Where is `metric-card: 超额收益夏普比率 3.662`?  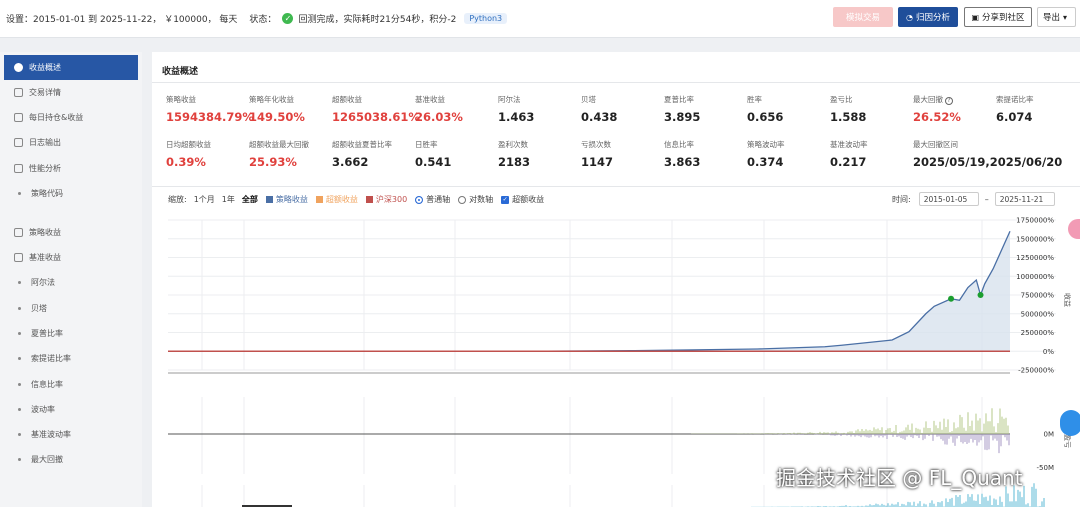
metric-card: 超额收益夏普比率 3.662 is located at coordinates (372, 154).